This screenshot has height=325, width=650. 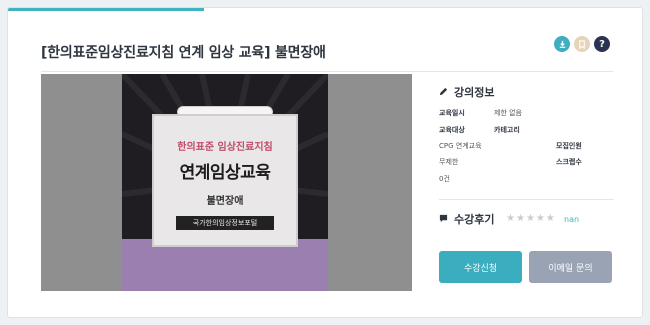 What do you see at coordinates (602, 44) in the screenshot?
I see `help-icon: ?` at bounding box center [602, 44].